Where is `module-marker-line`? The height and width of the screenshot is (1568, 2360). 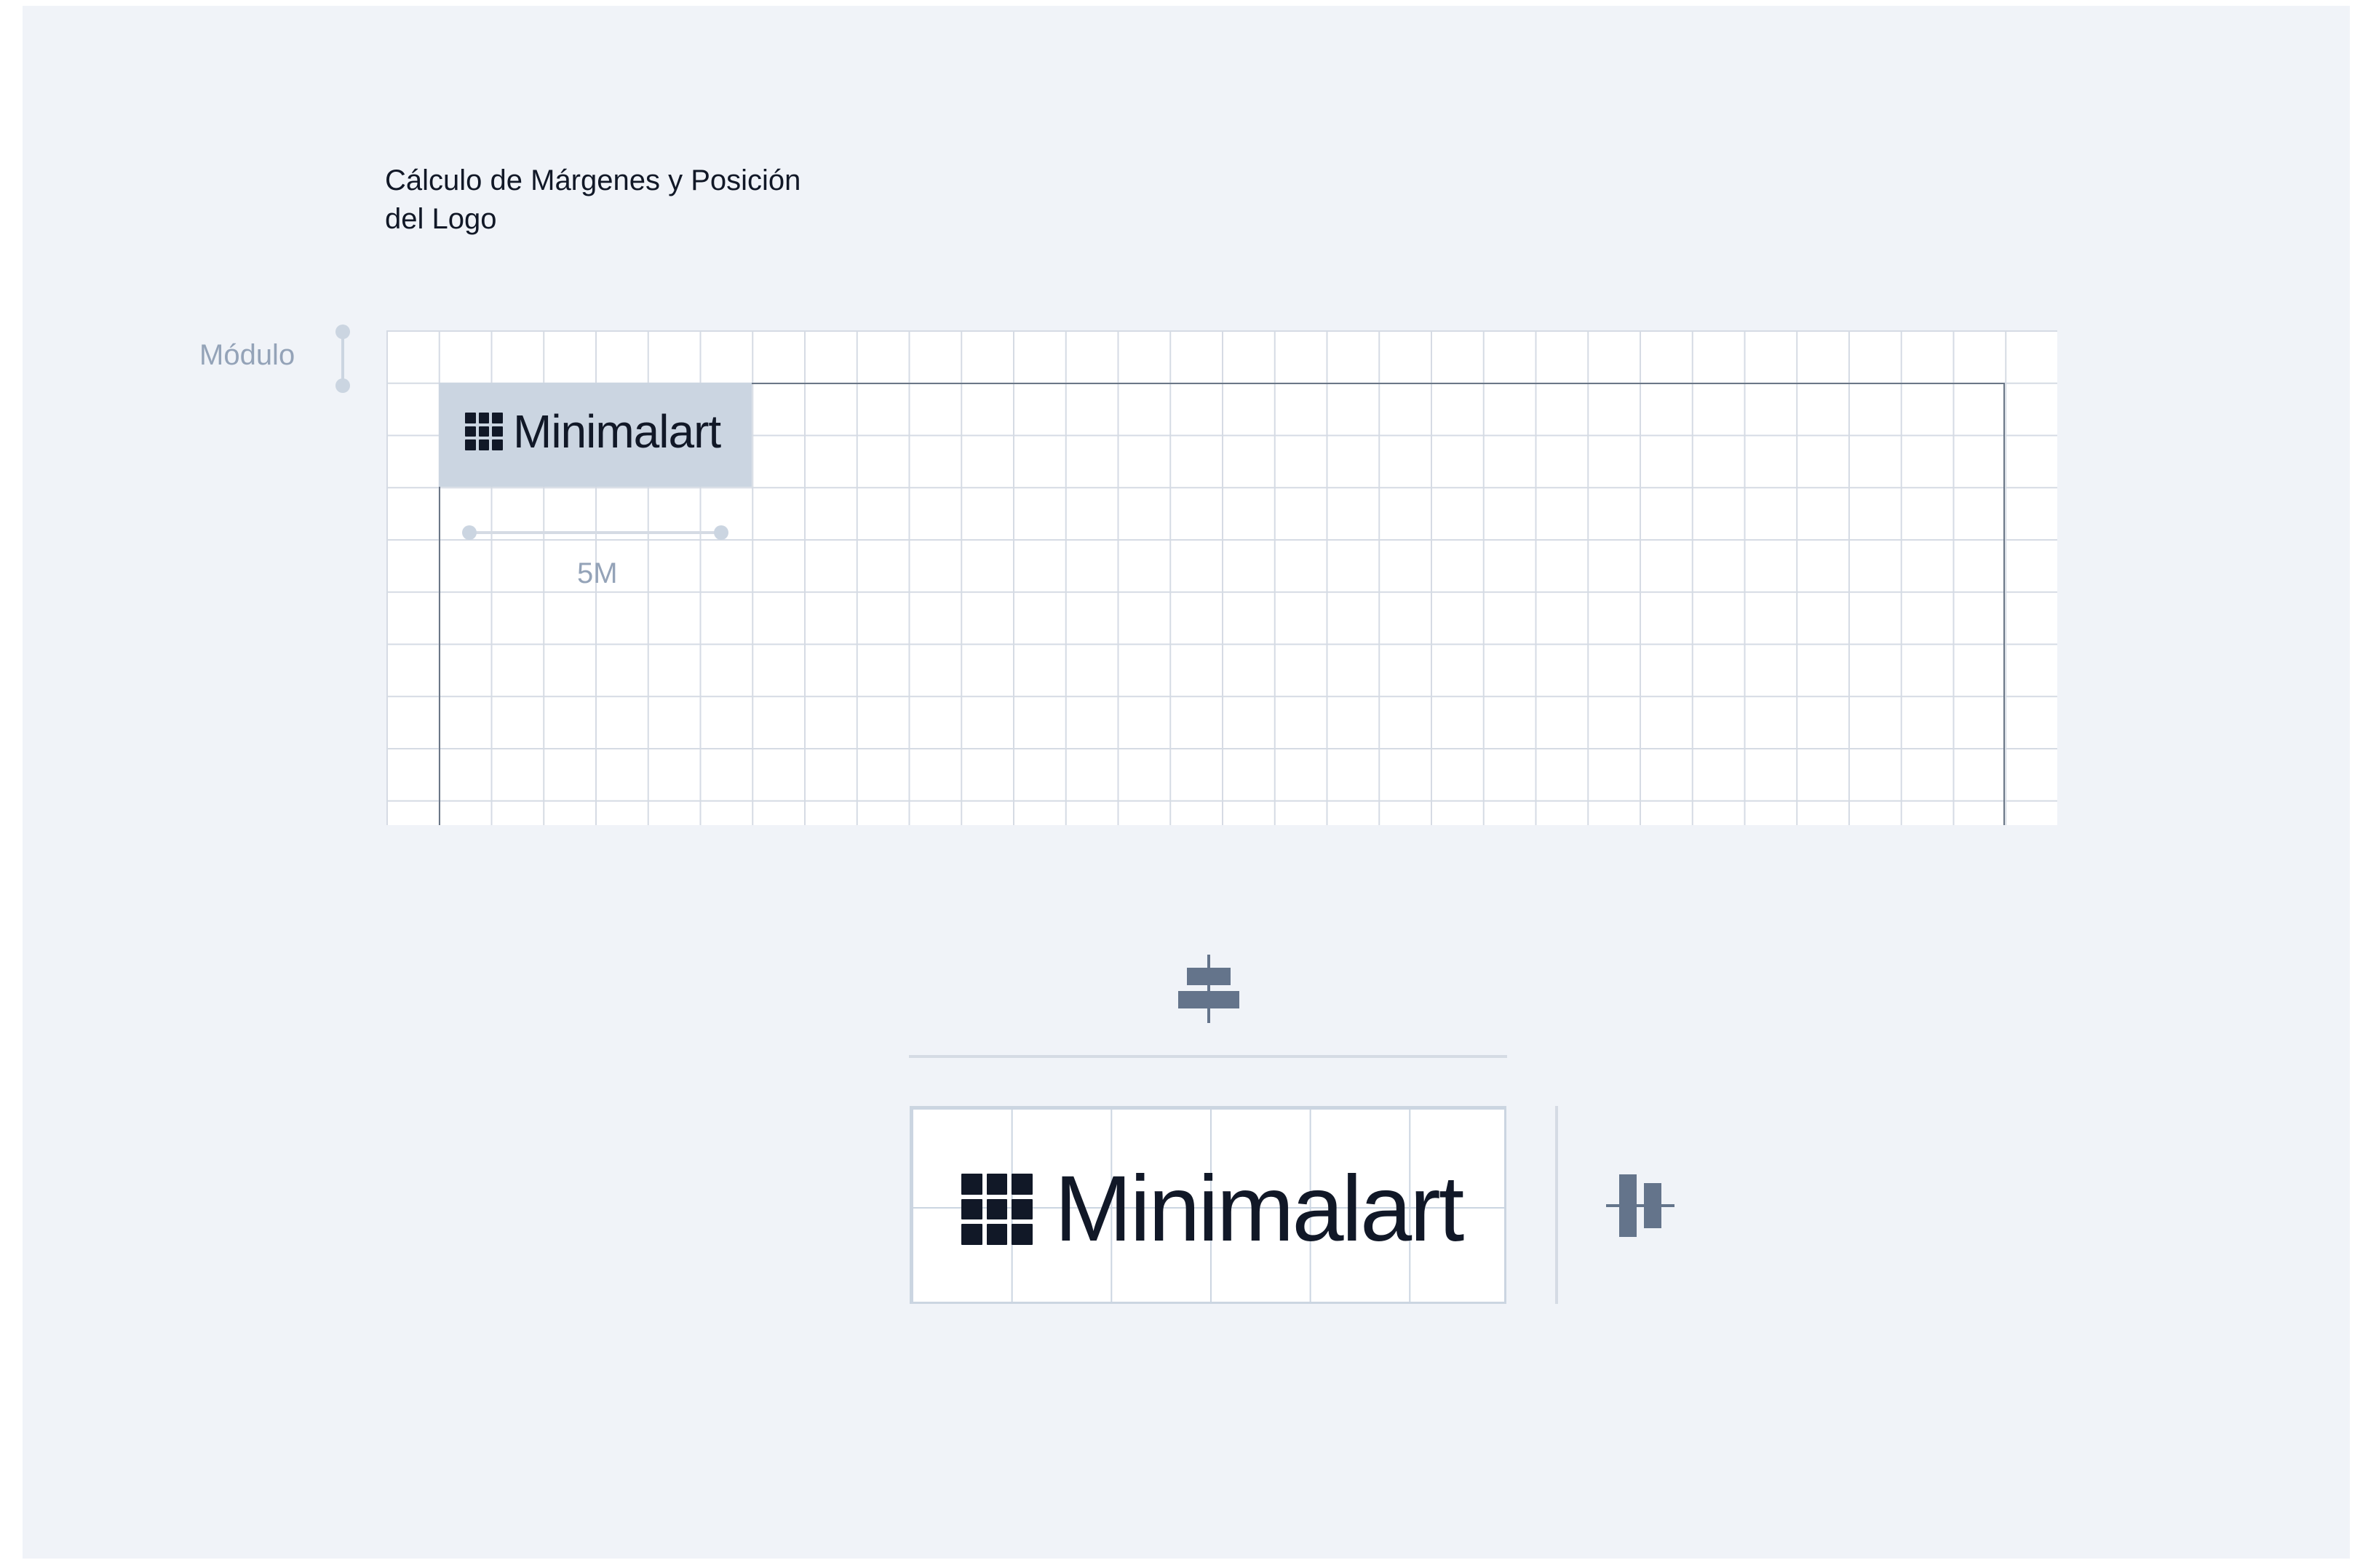 module-marker-line is located at coordinates (342, 359).